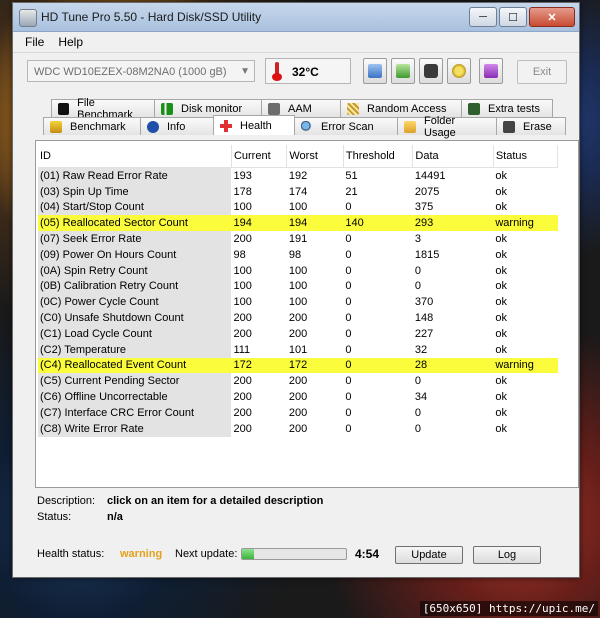 Image resolution: width=600 pixels, height=618 pixels. I want to click on tab-label: Benchmark, so click(98, 126).